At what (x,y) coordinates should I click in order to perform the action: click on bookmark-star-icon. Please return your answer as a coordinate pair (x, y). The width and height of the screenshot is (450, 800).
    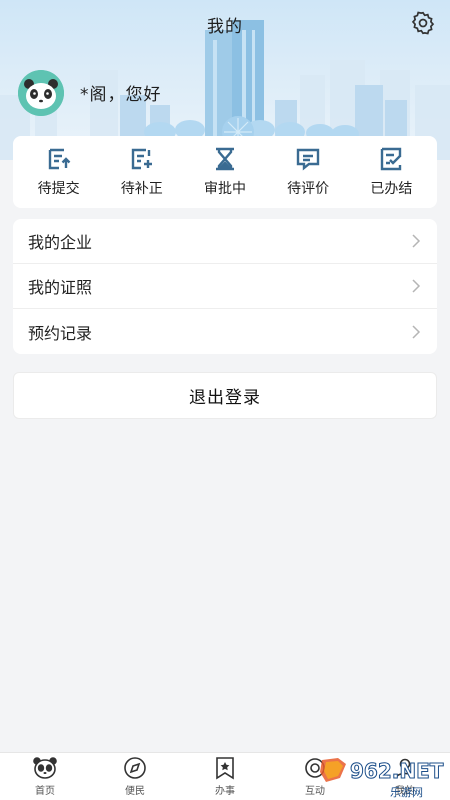
    Looking at the image, I should click on (225, 768).